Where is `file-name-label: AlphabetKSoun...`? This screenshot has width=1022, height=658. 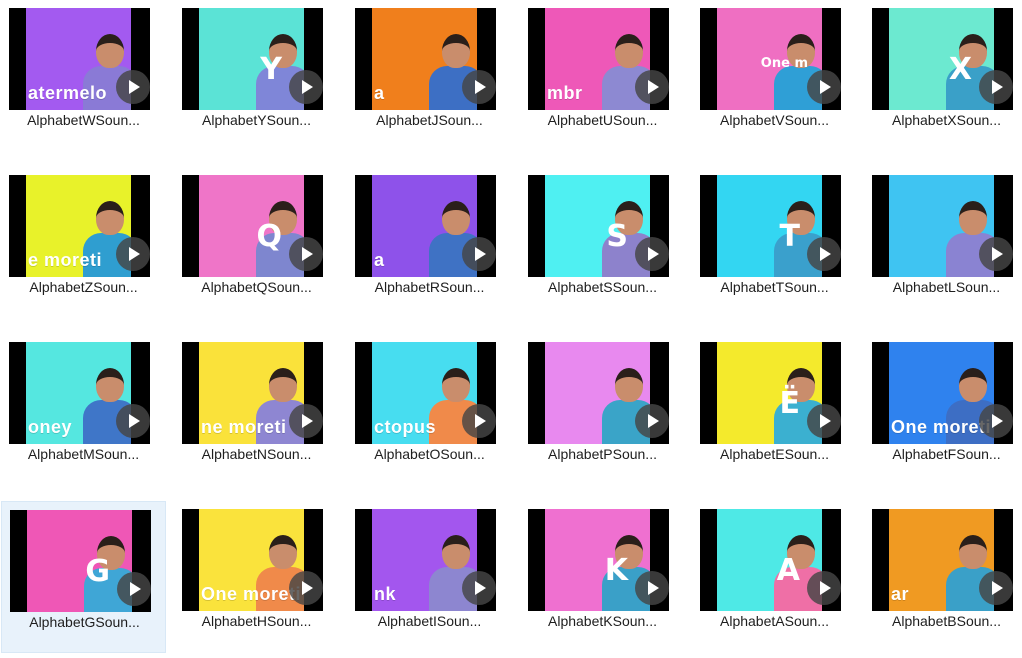 file-name-label: AlphabetKSoun... is located at coordinates (602, 621).